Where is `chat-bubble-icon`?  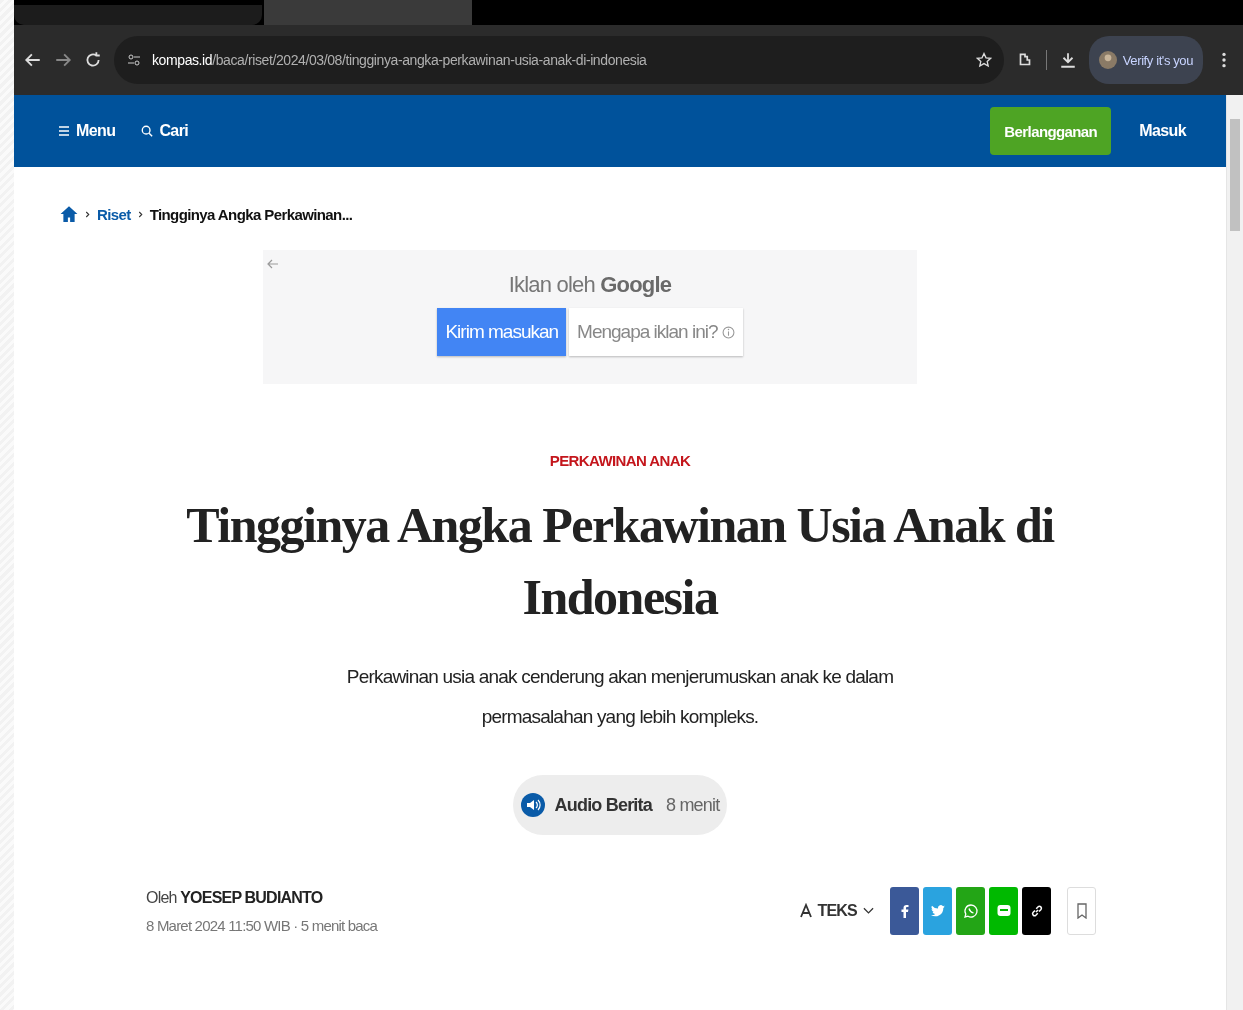 chat-bubble-icon is located at coordinates (1003, 911).